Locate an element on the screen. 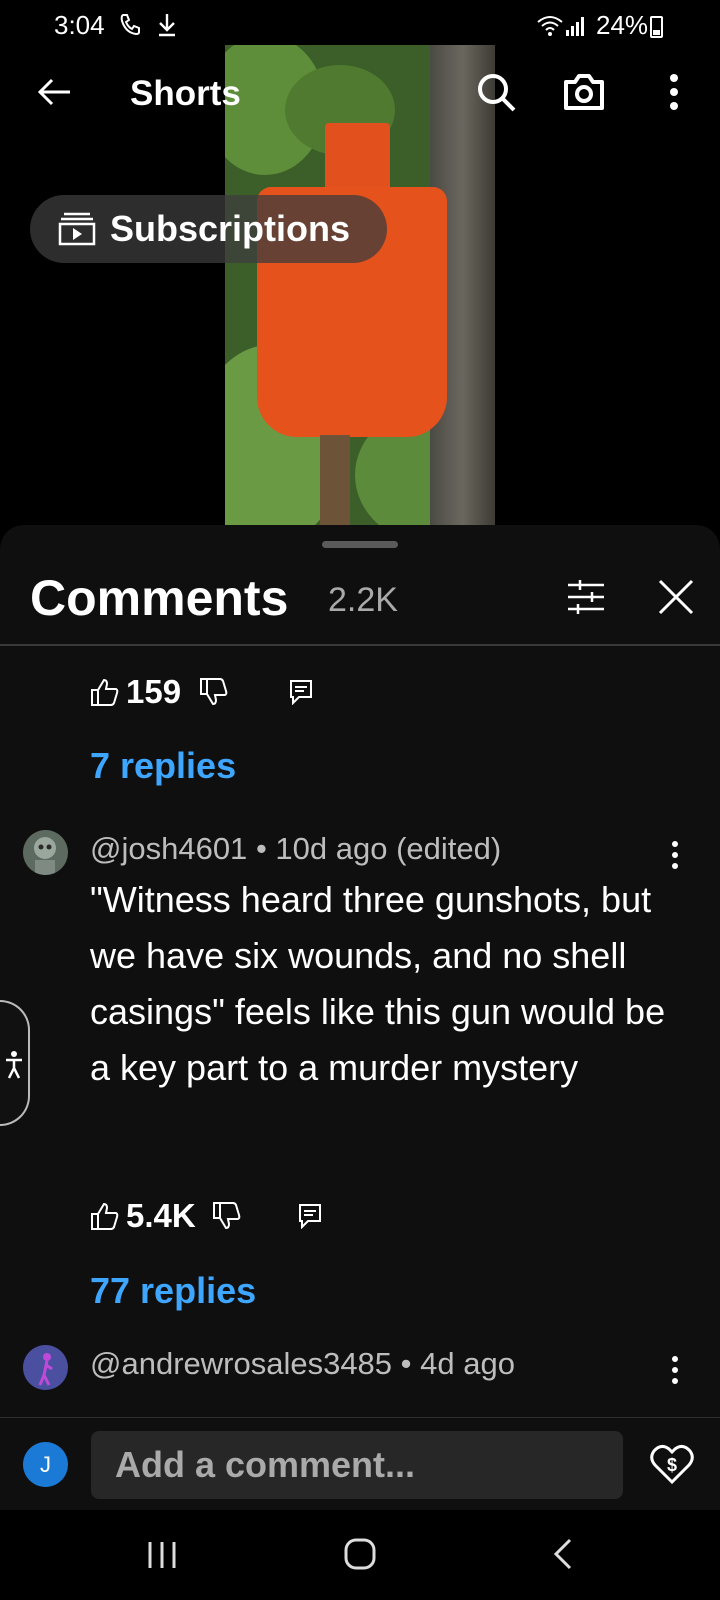 The height and width of the screenshot is (1600, 720). comments-count: 2.2K is located at coordinates (363, 600).